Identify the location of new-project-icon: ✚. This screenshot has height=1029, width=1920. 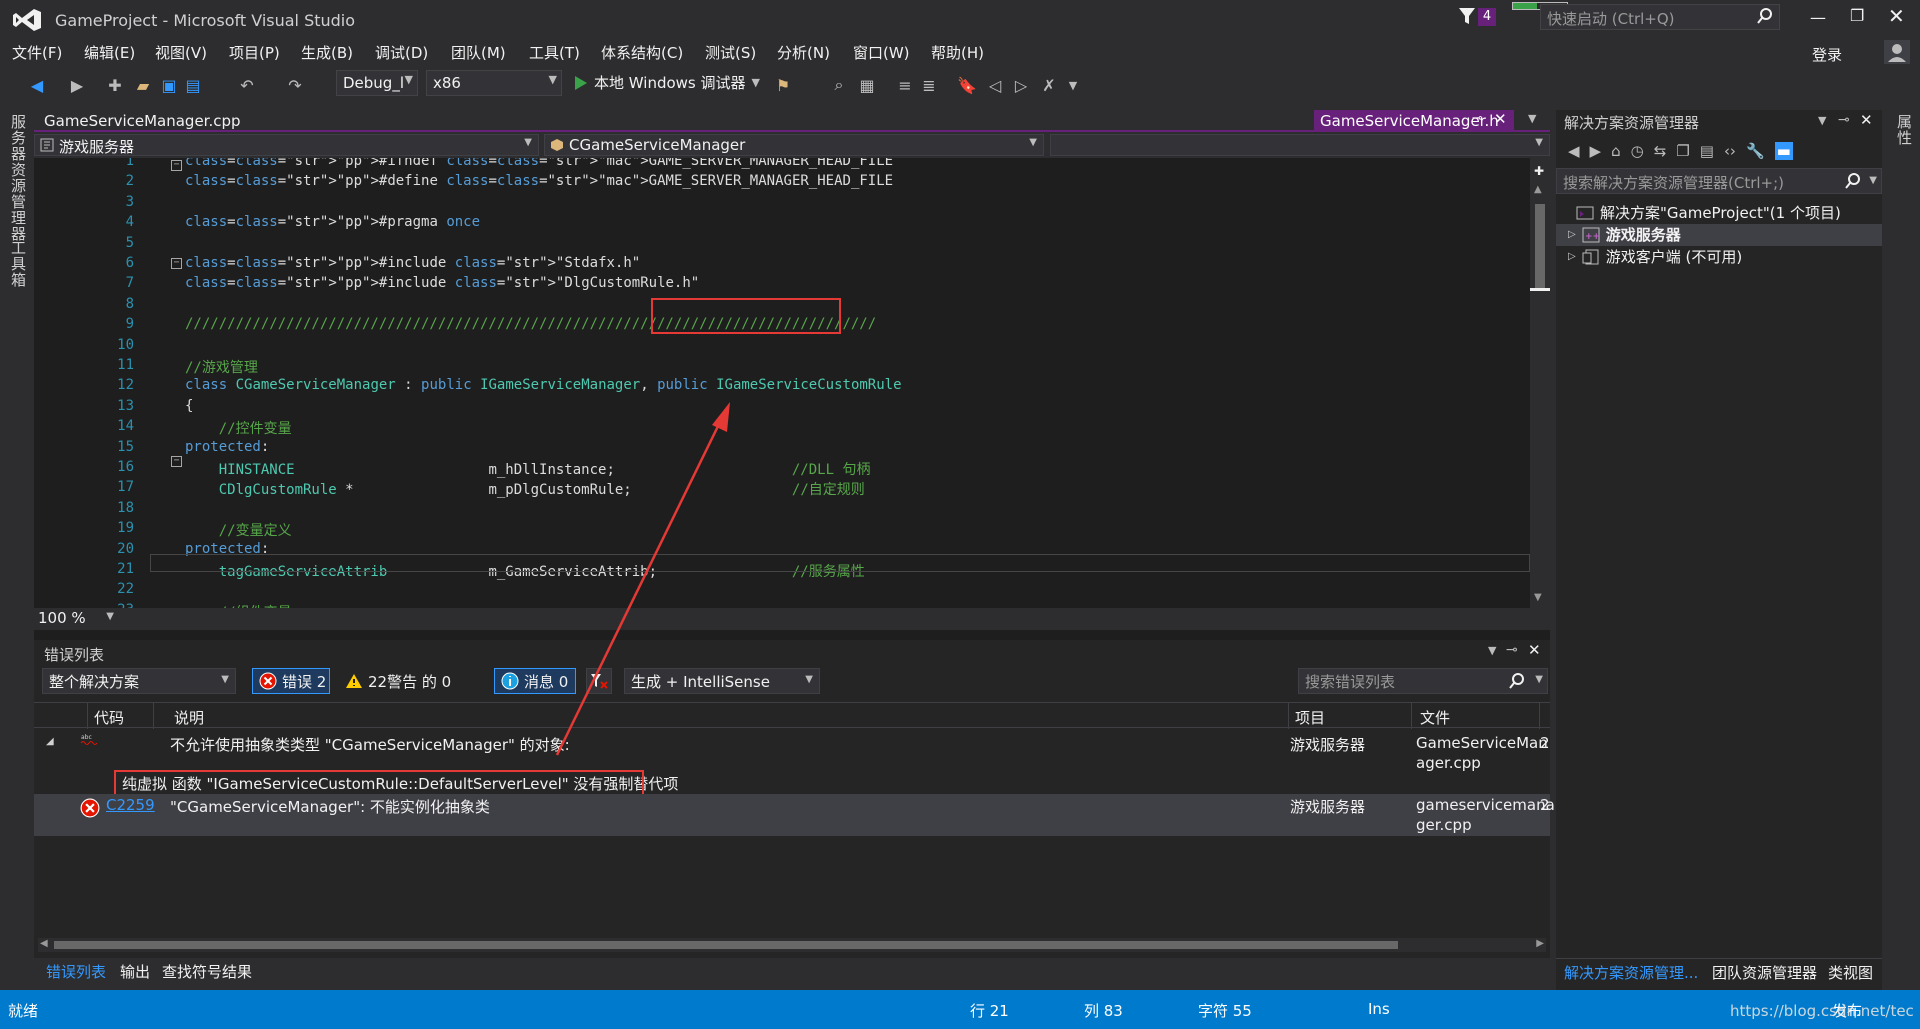
(115, 85).